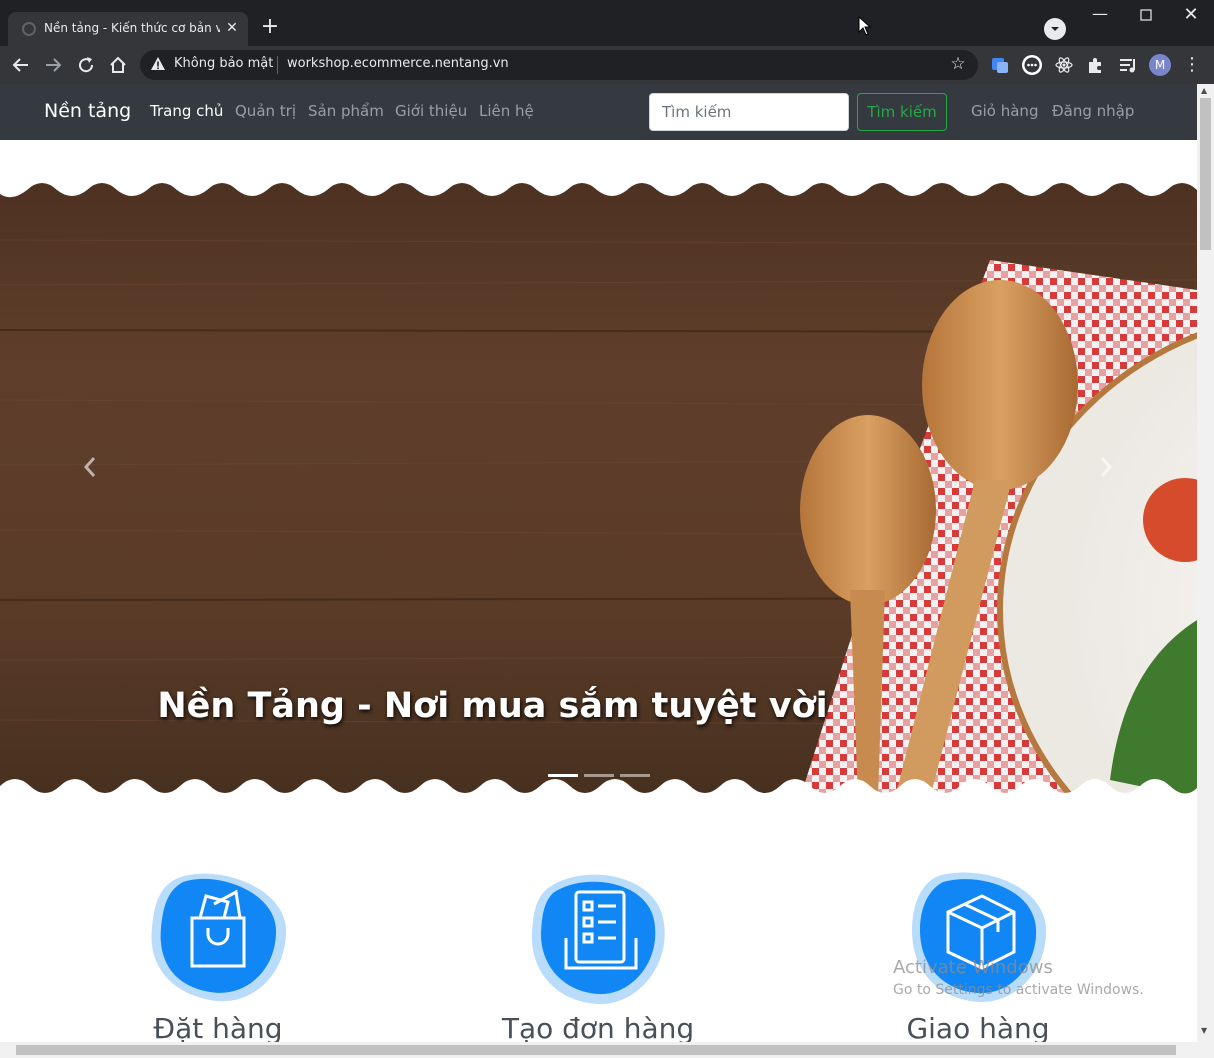 The width and height of the screenshot is (1214, 1058). I want to click on search-input, so click(749, 112).